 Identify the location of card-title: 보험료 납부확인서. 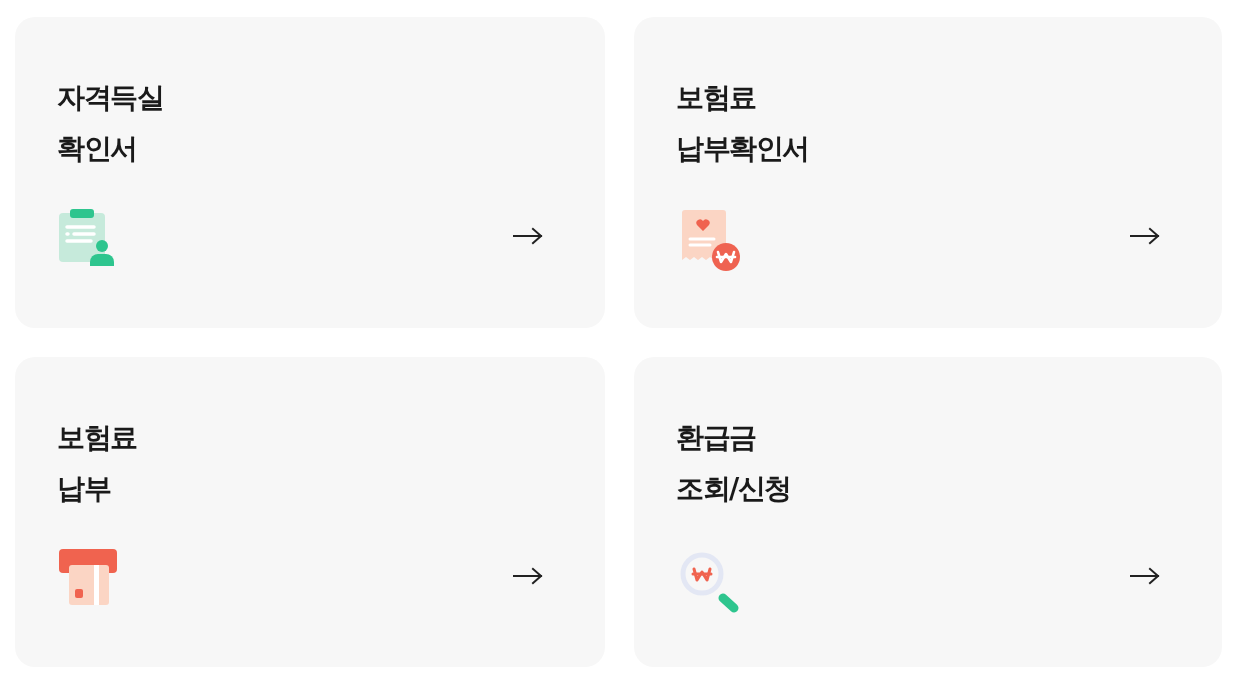
(742, 123).